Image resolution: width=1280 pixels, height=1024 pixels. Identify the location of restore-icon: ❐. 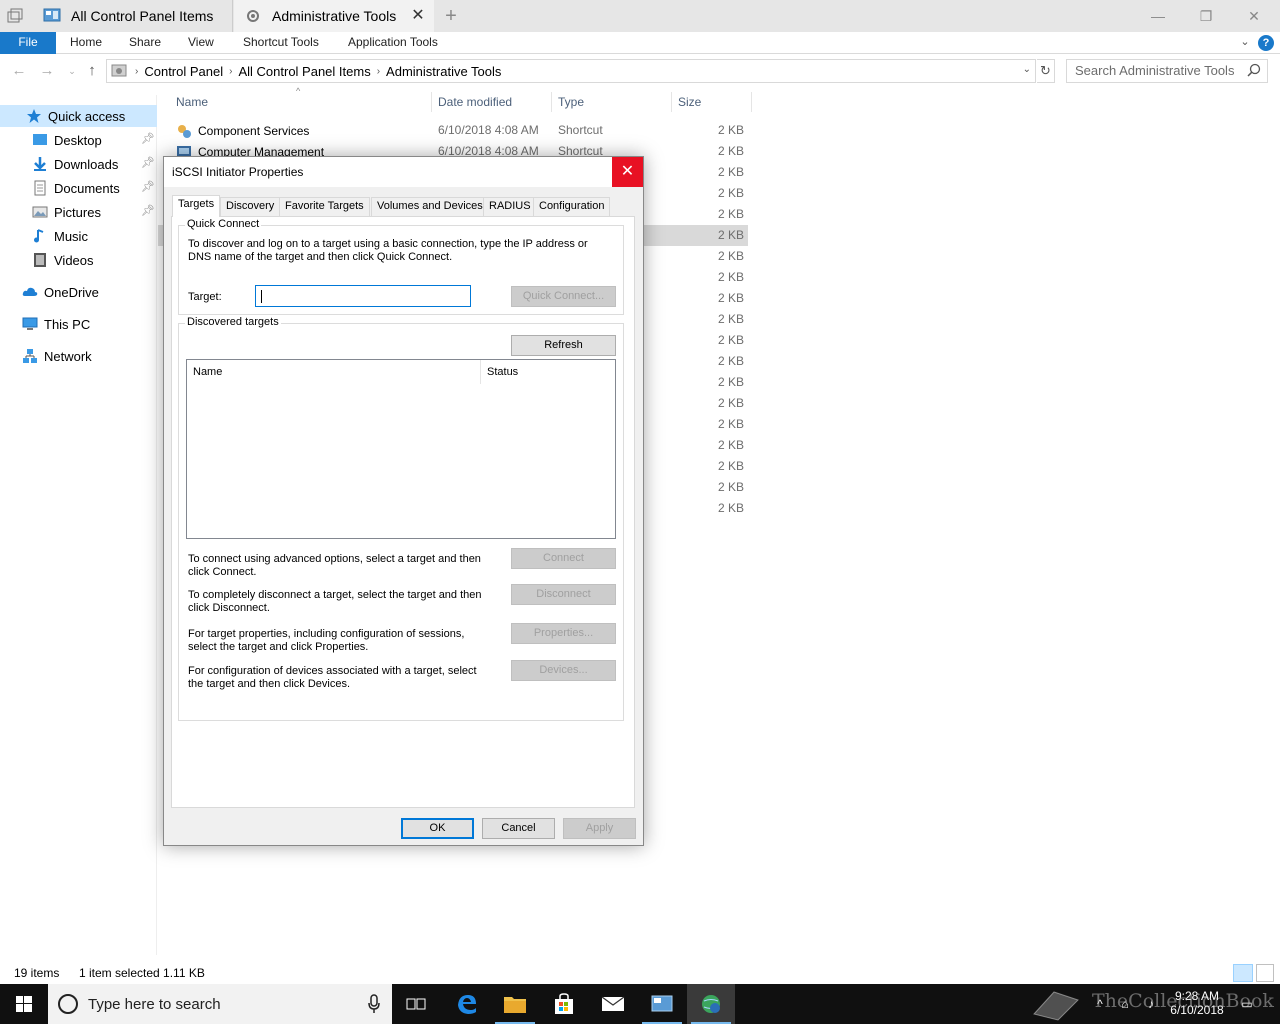
(1206, 16).